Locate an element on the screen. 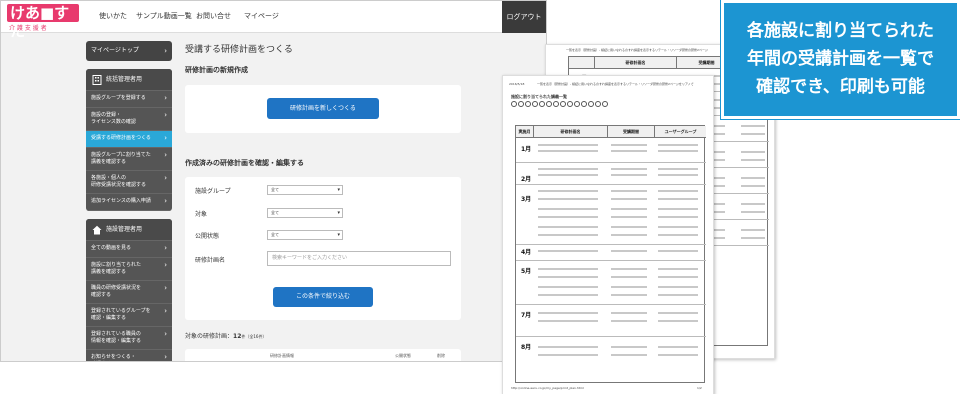 The height and width of the screenshot is (394, 960). table-header-plan-info: 研修計画情報 is located at coordinates (282, 355).